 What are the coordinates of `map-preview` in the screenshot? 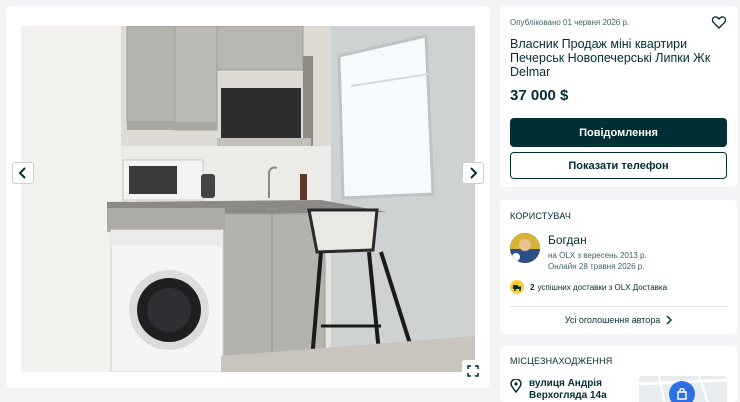 It's located at (683, 389).